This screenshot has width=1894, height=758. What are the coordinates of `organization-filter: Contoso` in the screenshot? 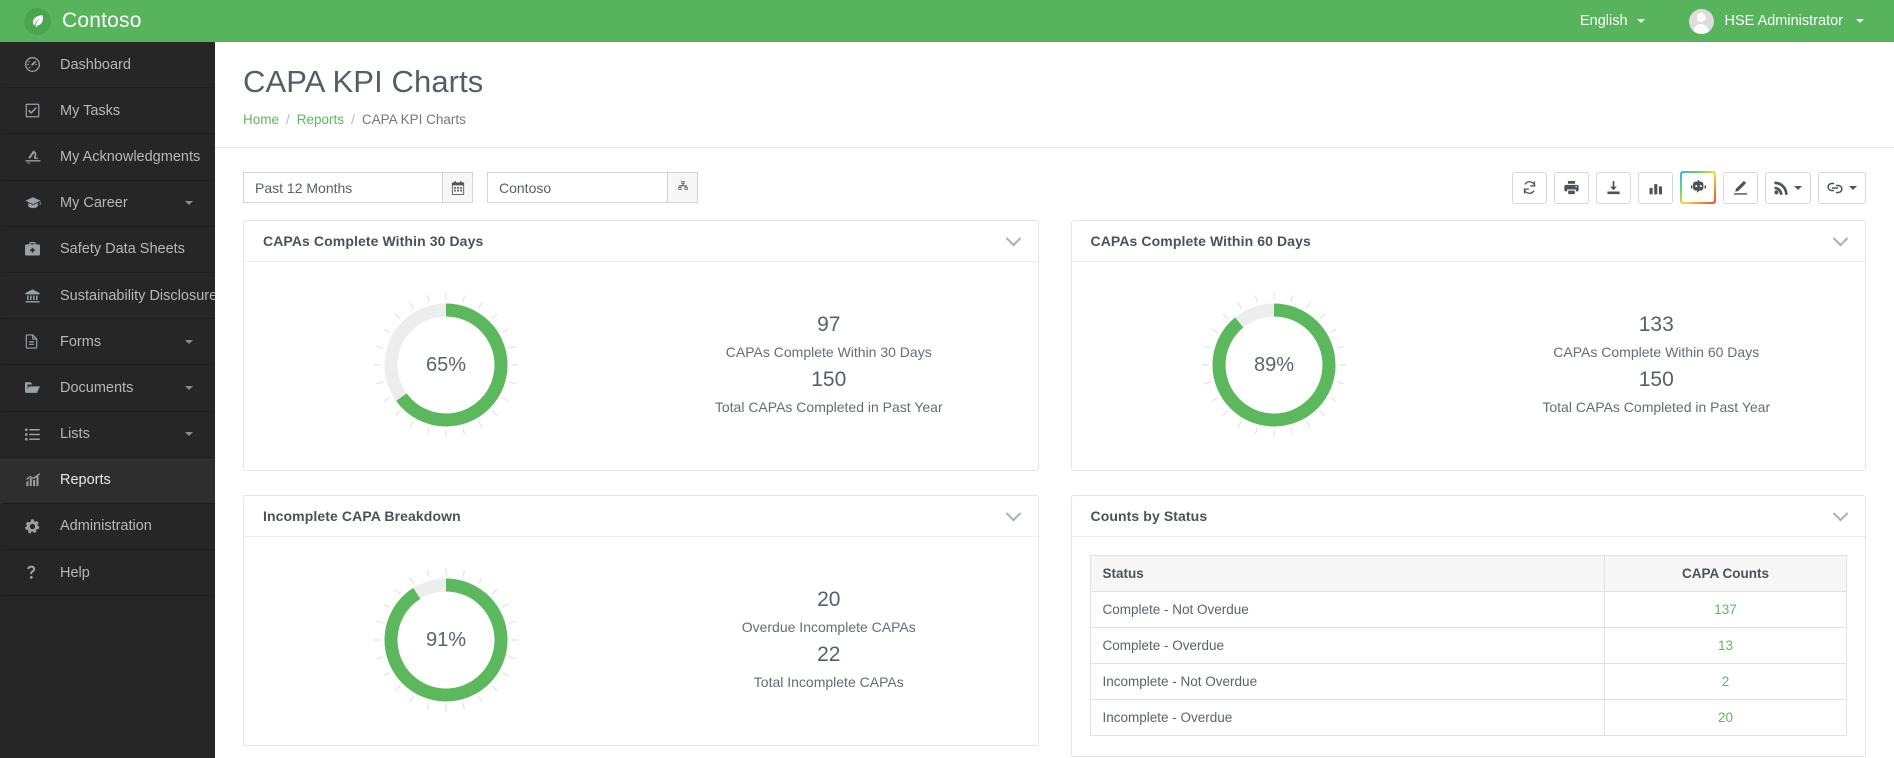 It's located at (592, 187).